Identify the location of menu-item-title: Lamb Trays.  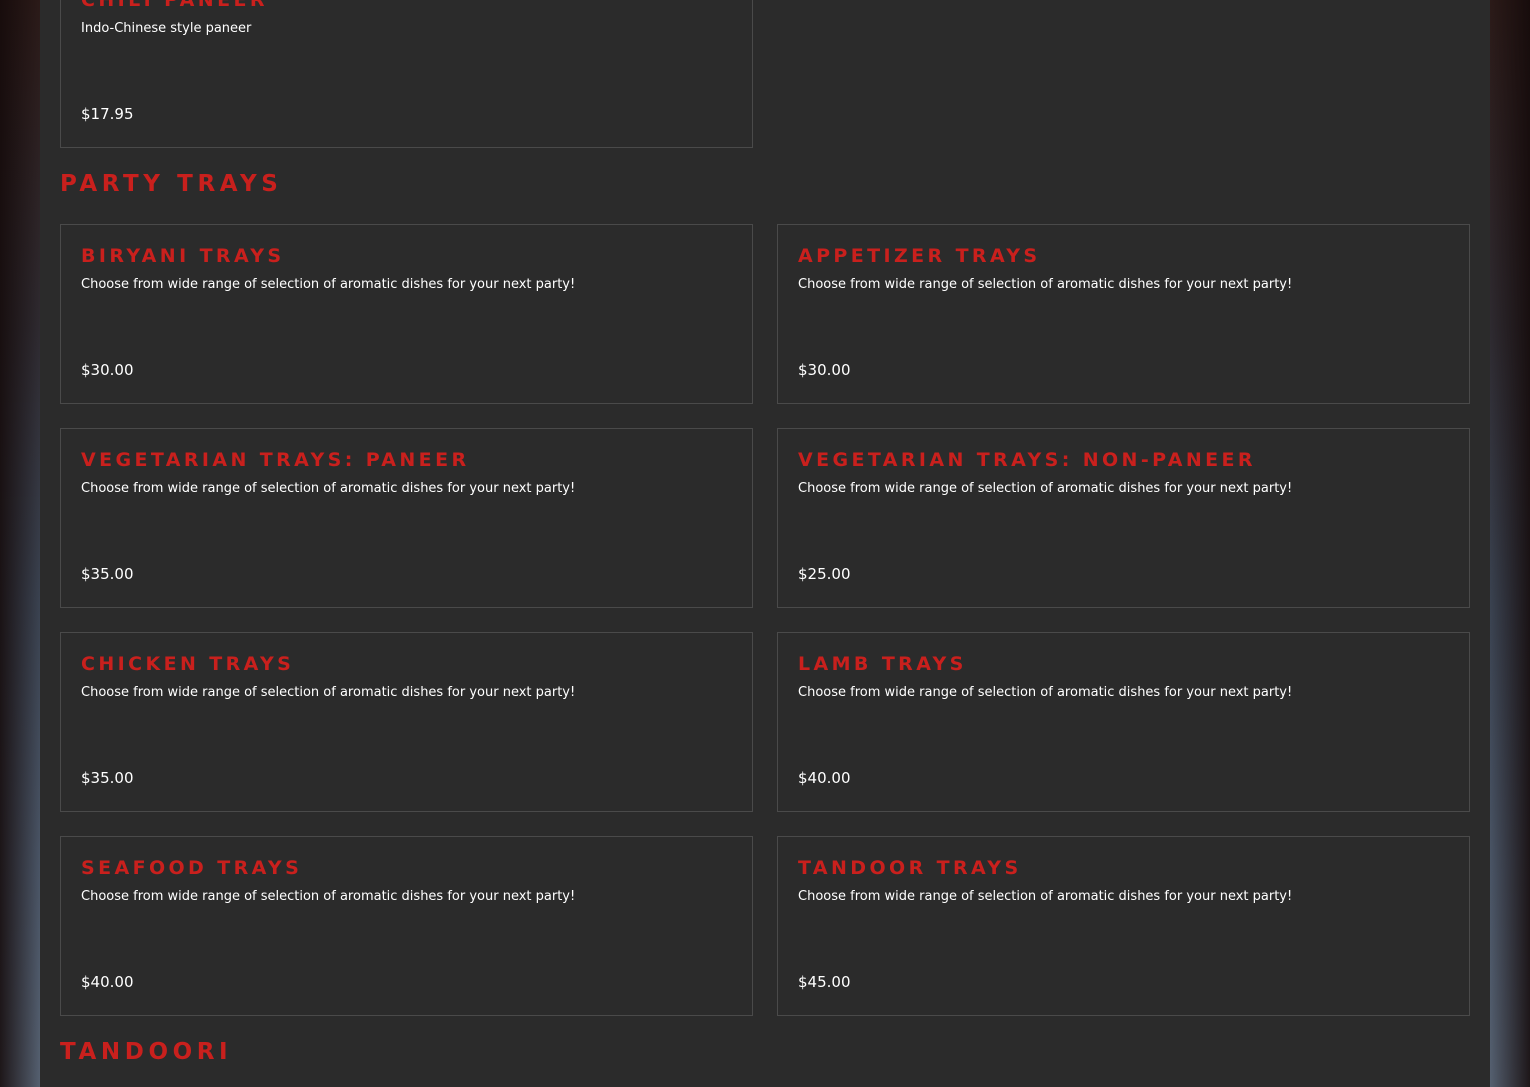
(882, 664).